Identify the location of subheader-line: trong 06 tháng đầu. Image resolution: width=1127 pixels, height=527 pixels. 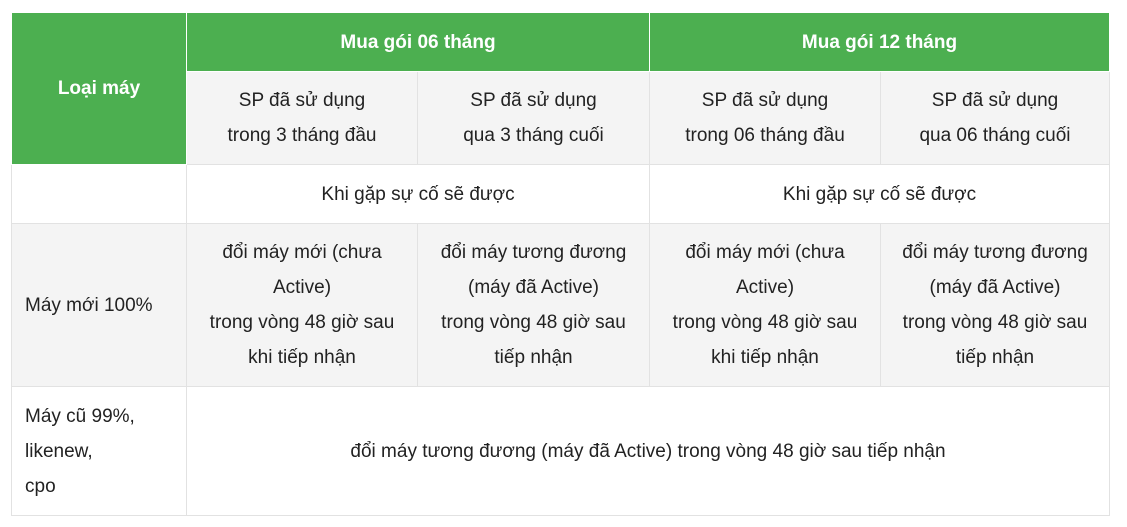
(765, 135).